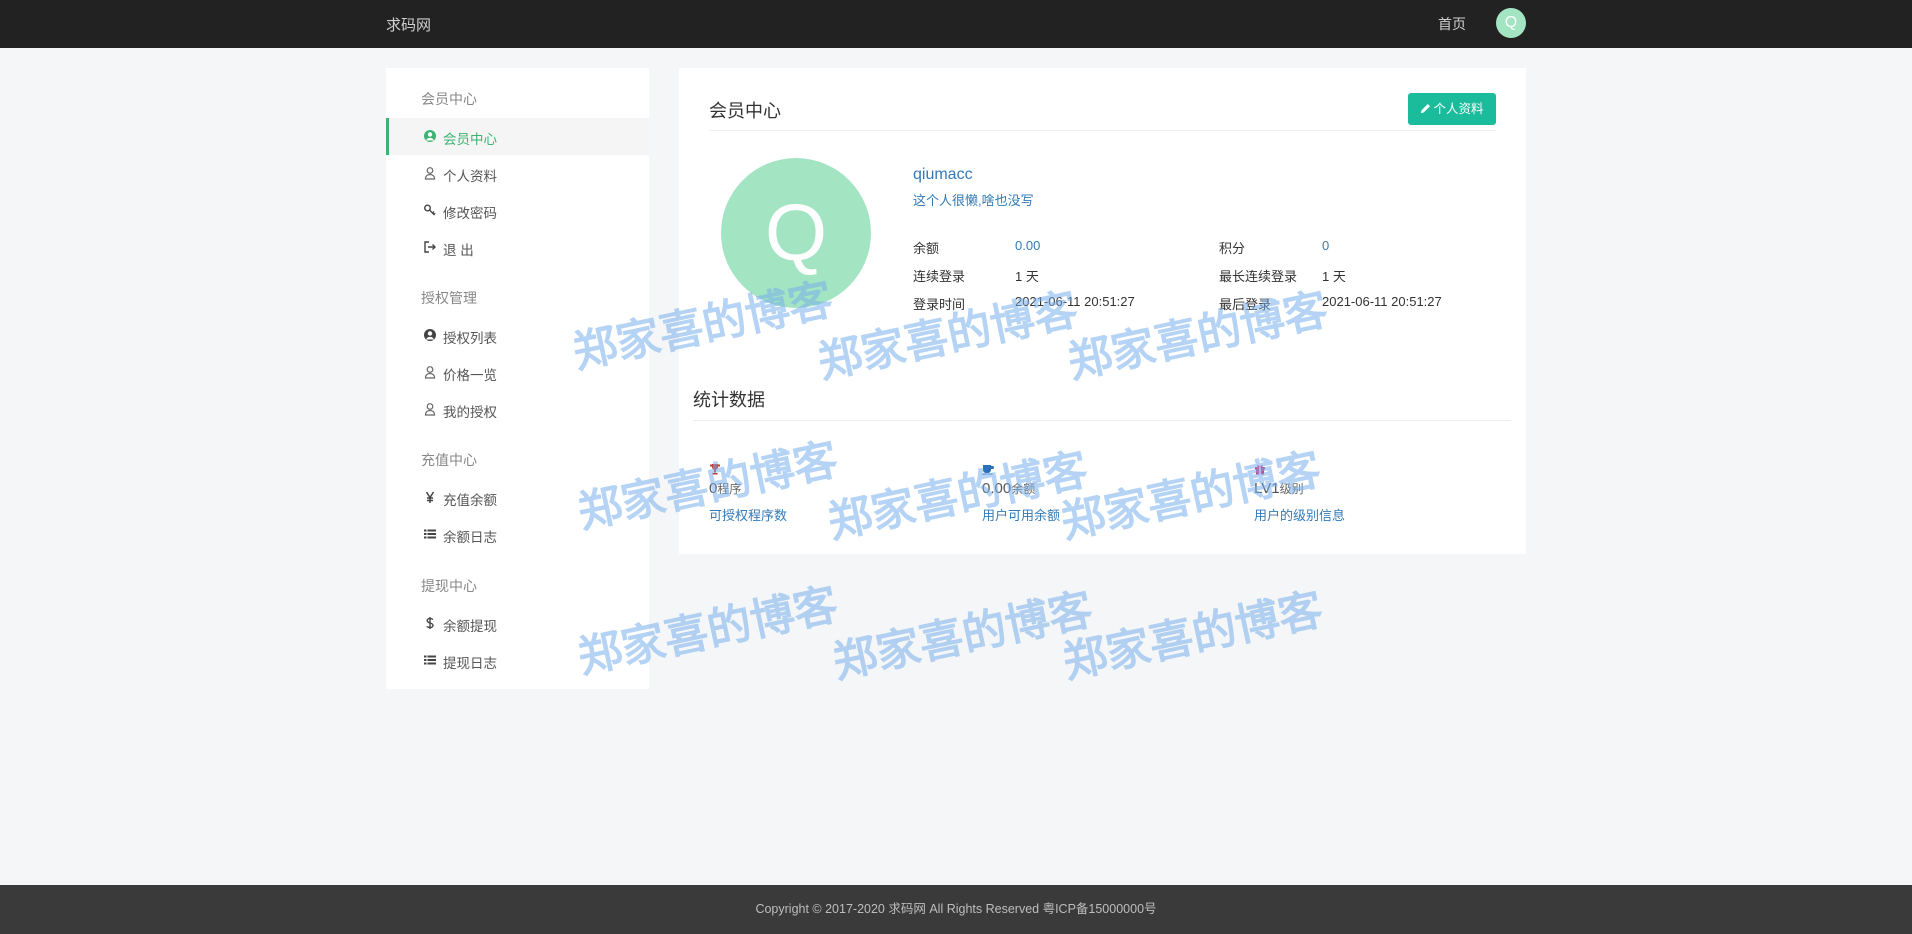 The height and width of the screenshot is (934, 1912). Describe the element at coordinates (939, 276) in the screenshot. I see `streak-label: 连续登录` at that location.